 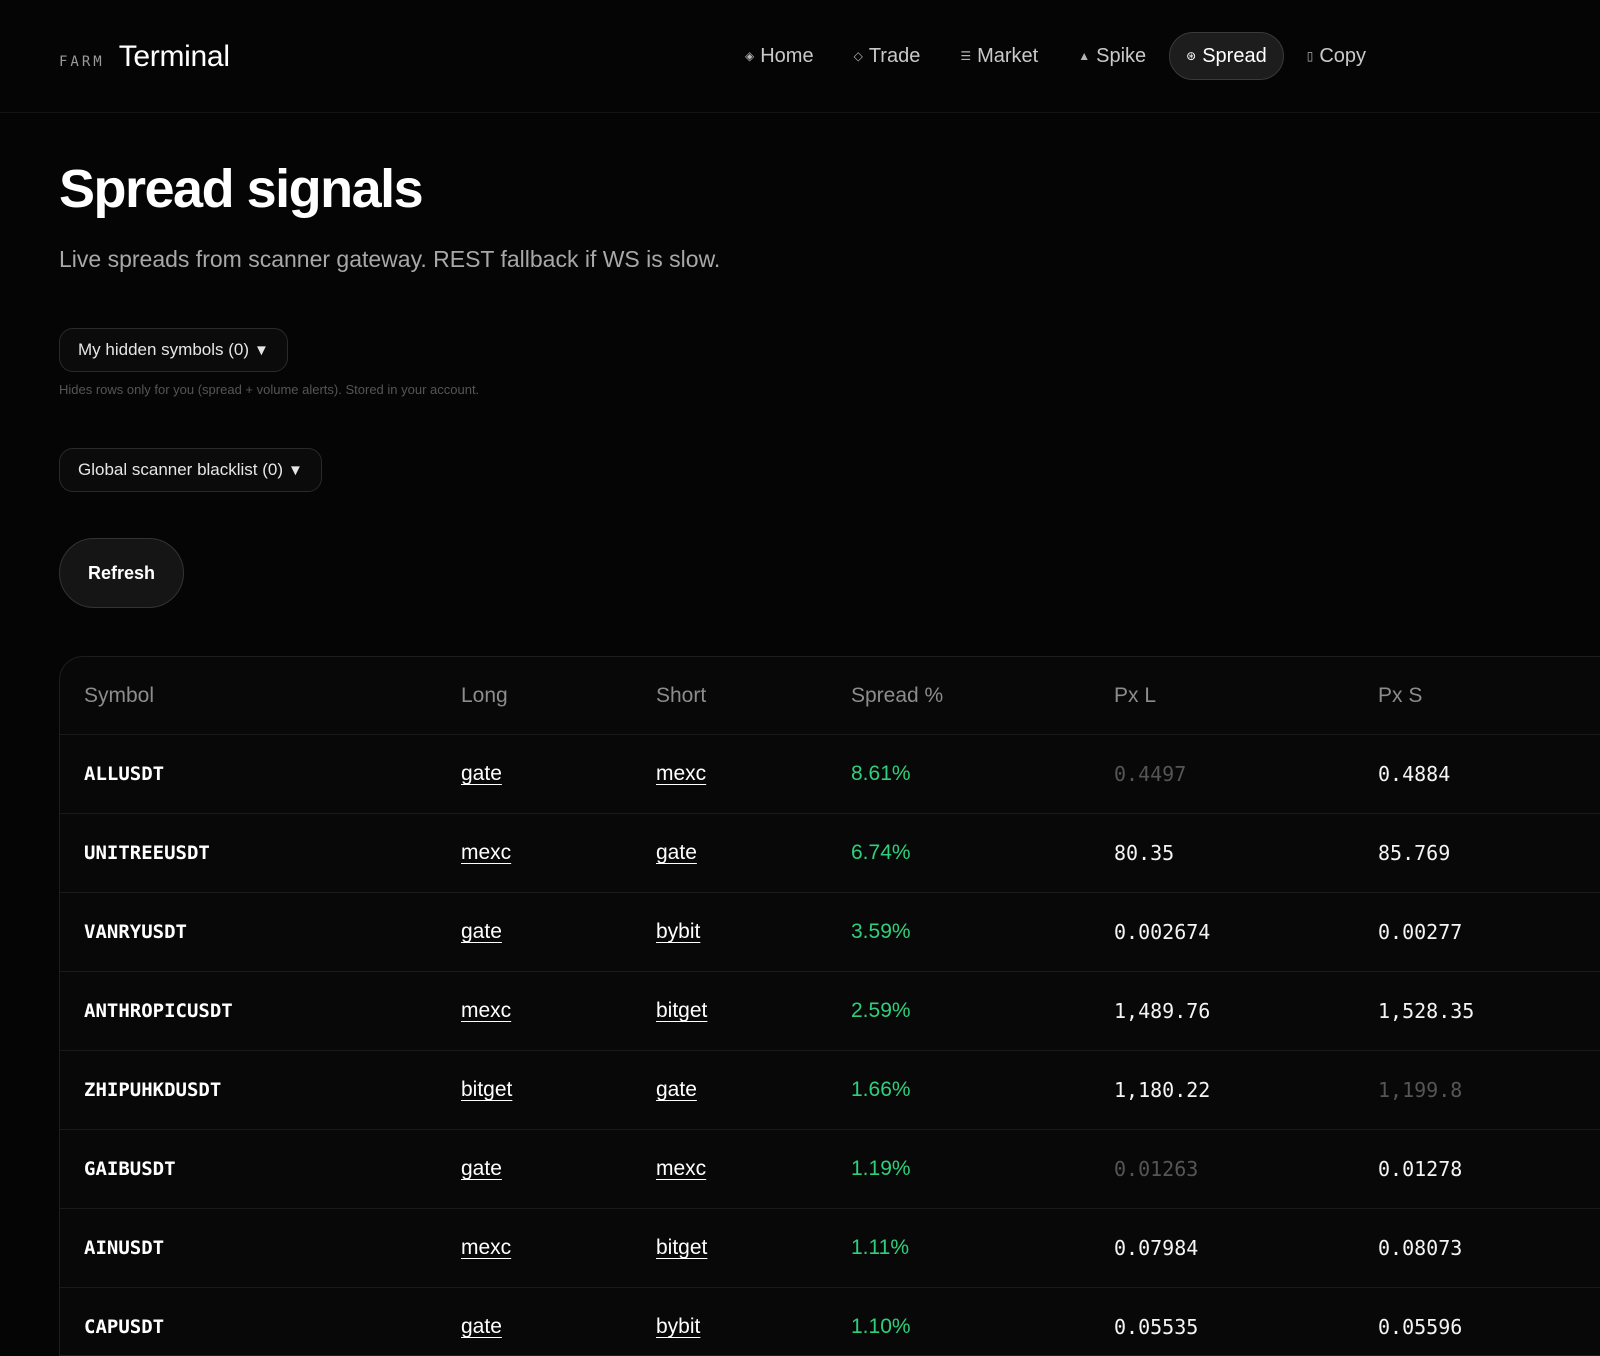 I want to click on row-spread-value: 2.59%, so click(x=881, y=1010).